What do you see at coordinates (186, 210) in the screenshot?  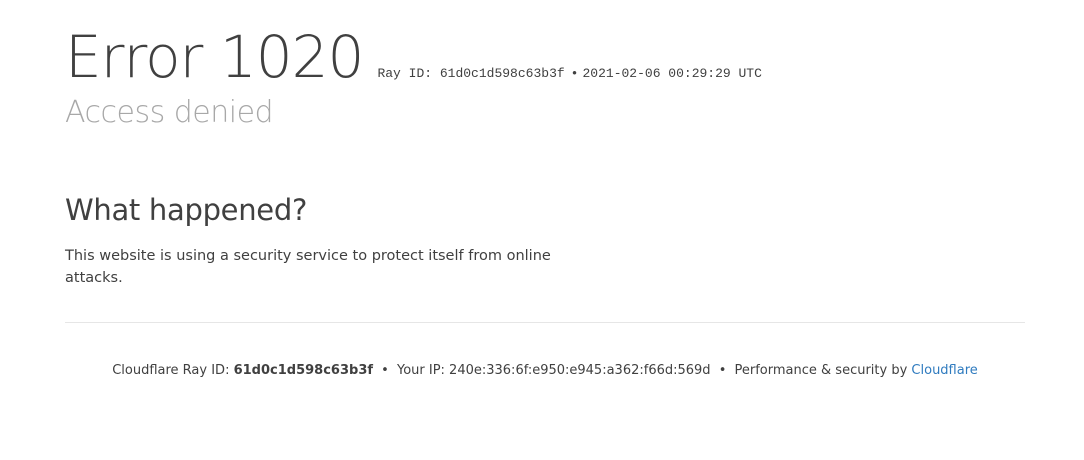 I see `section-heading: What happened?` at bounding box center [186, 210].